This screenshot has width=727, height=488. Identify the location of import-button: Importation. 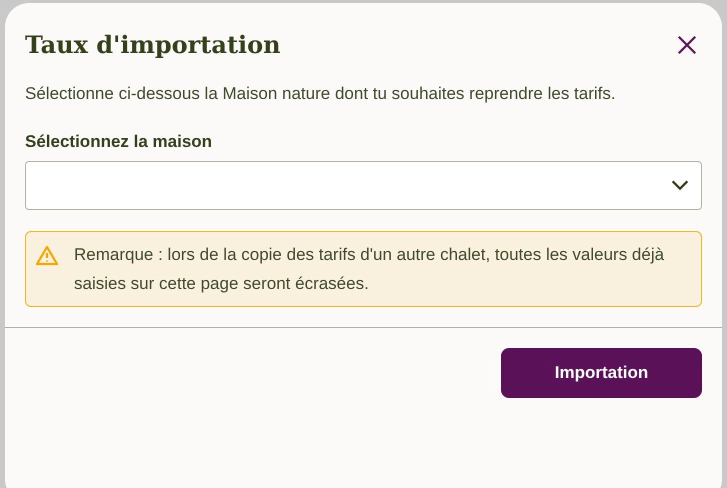
(601, 373).